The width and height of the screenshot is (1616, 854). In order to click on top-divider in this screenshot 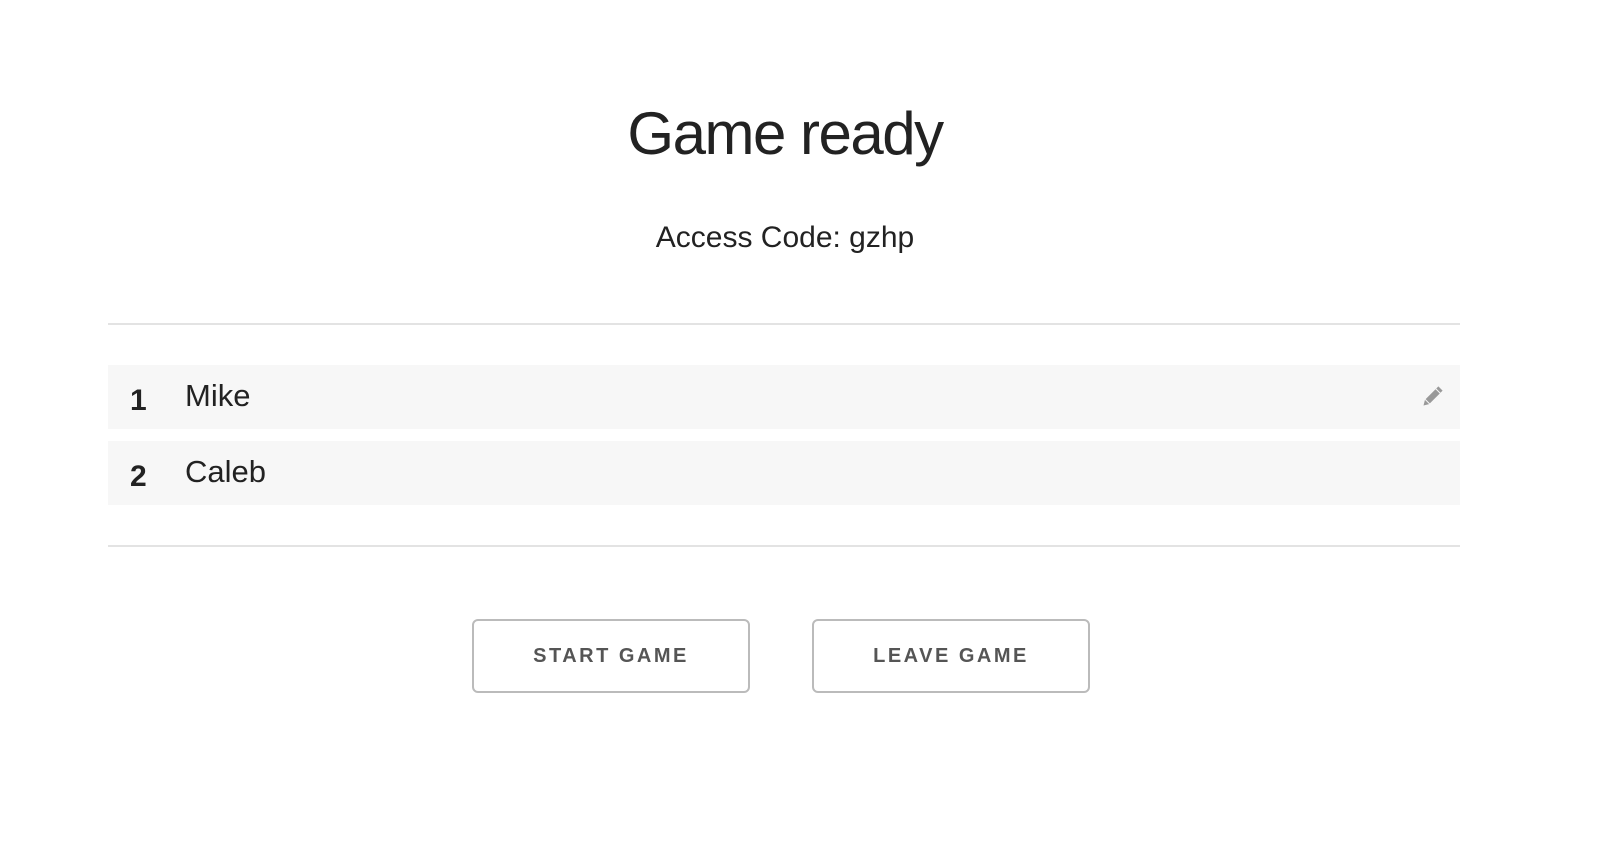, I will do `click(784, 324)`.